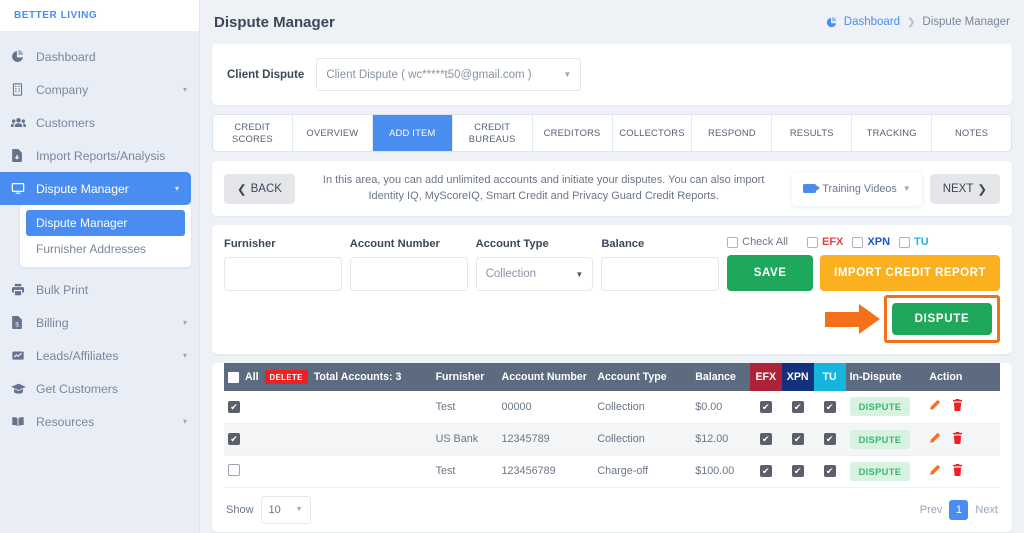  I want to click on table-footer: Show 10 ▼ Prev 1 Next, so click(612, 510).